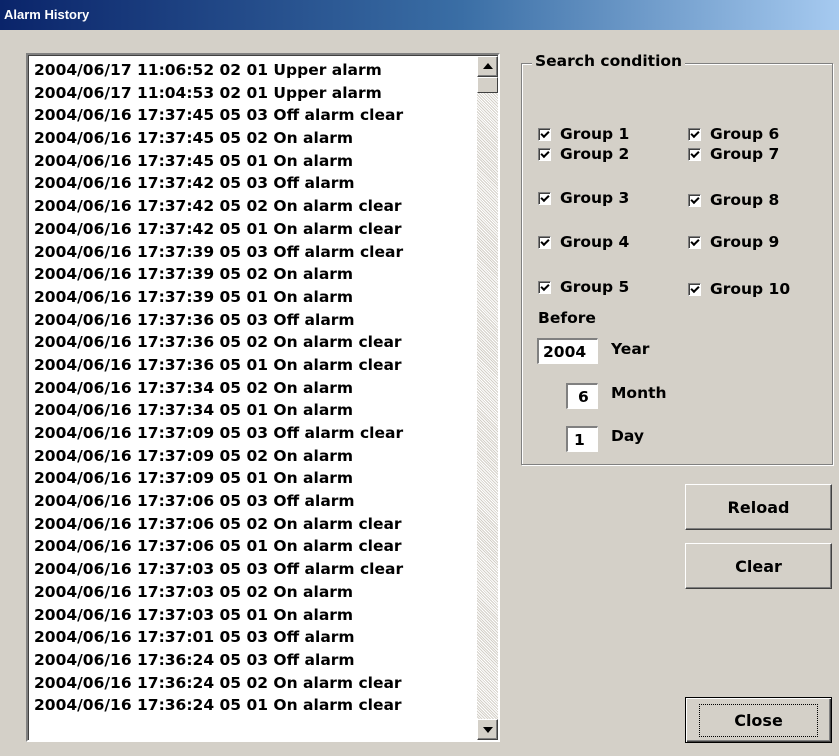  I want to click on group-9-checkbox: Group 9, so click(733, 242).